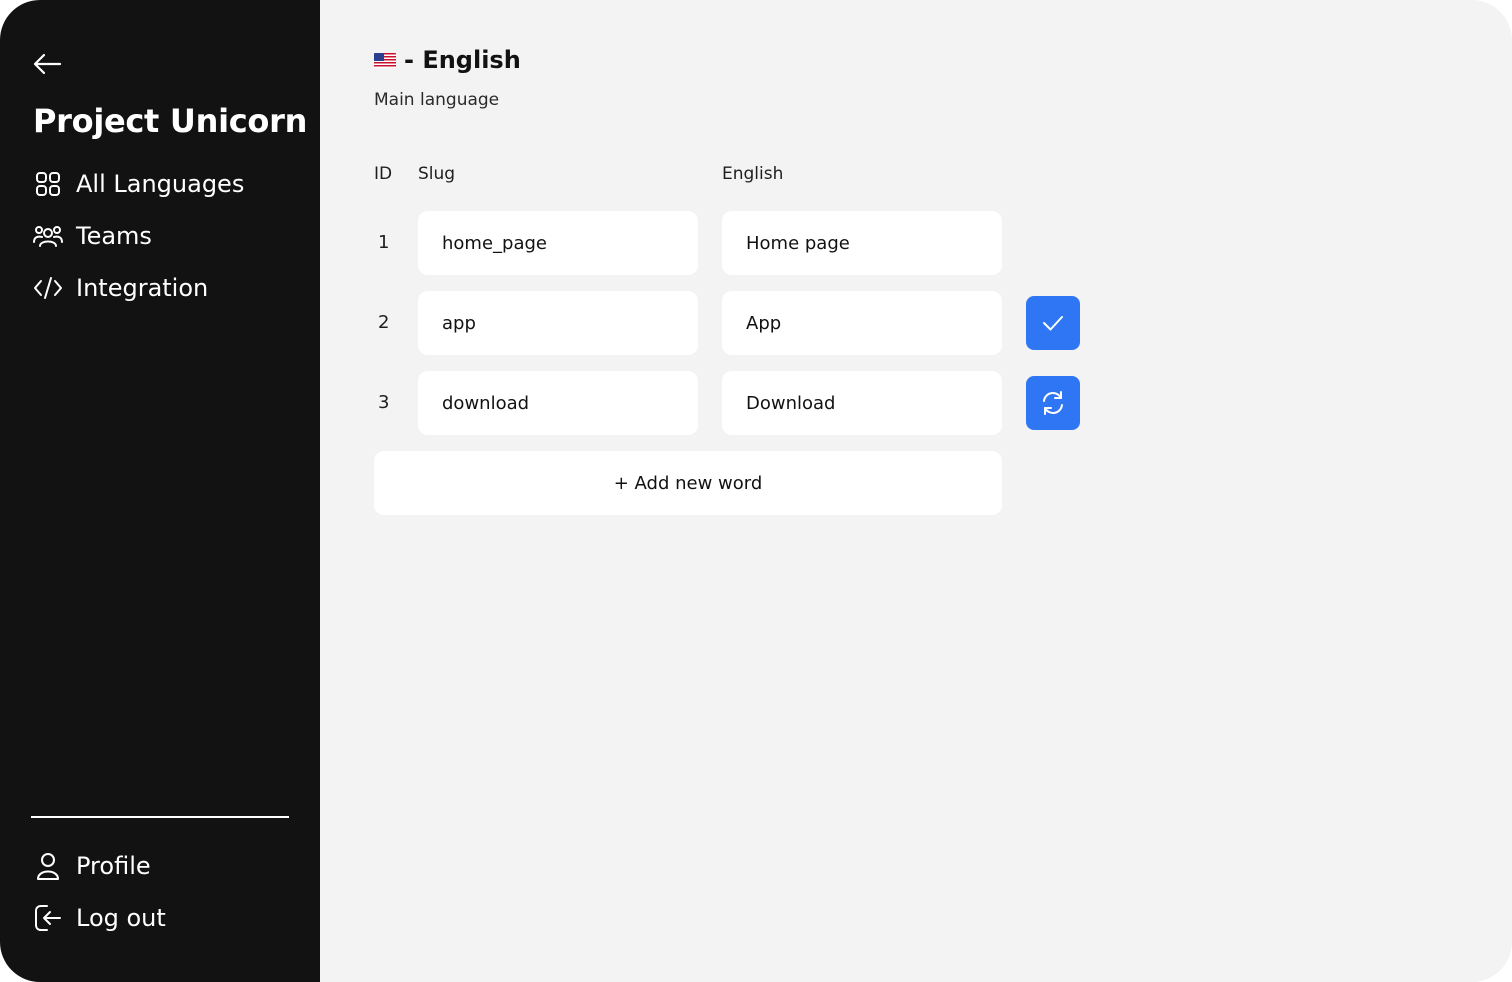 The width and height of the screenshot is (1512, 982). Describe the element at coordinates (121, 918) in the screenshot. I see `sidebar-item-label: Log out` at that location.